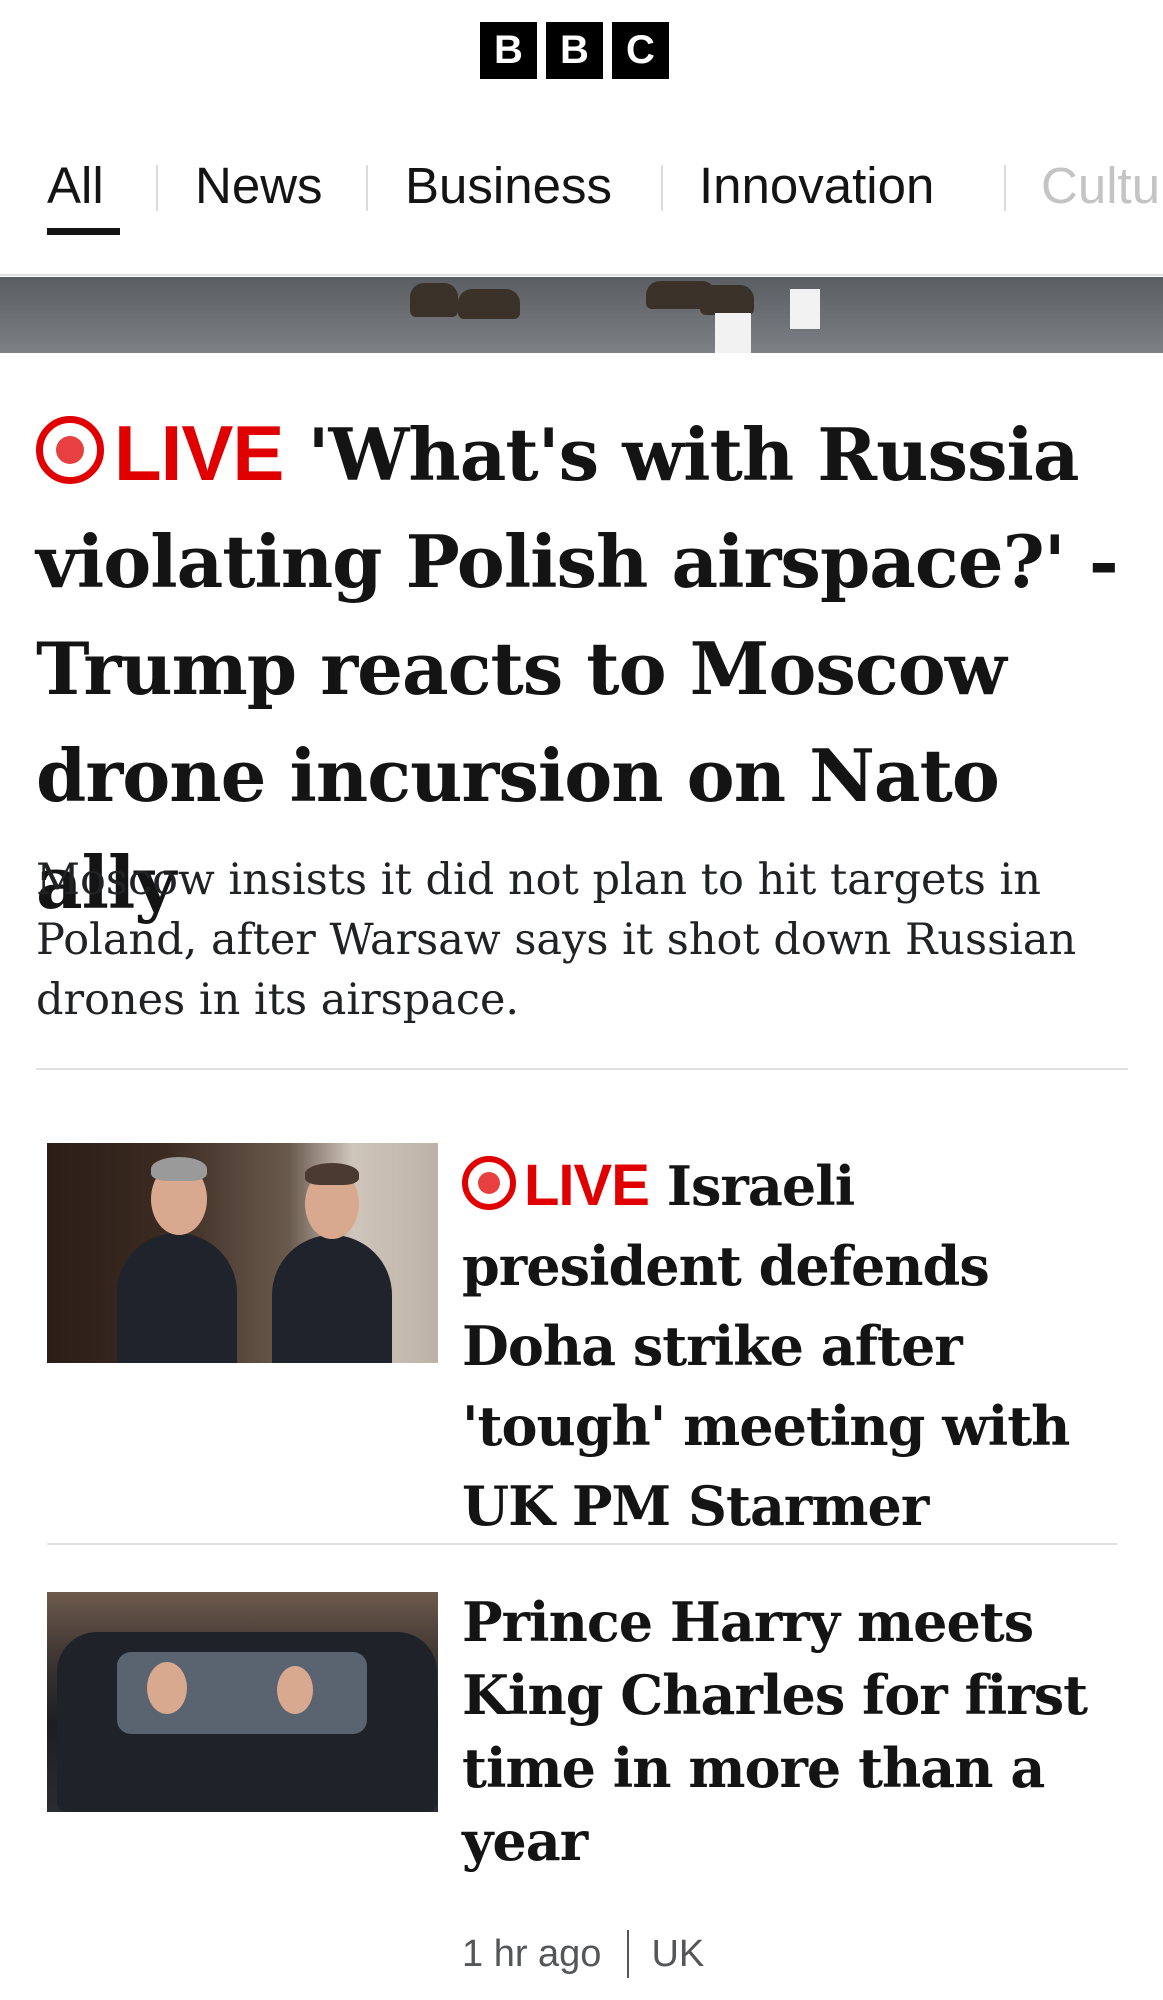  I want to click on tab-innovation: Innovation, so click(816, 185).